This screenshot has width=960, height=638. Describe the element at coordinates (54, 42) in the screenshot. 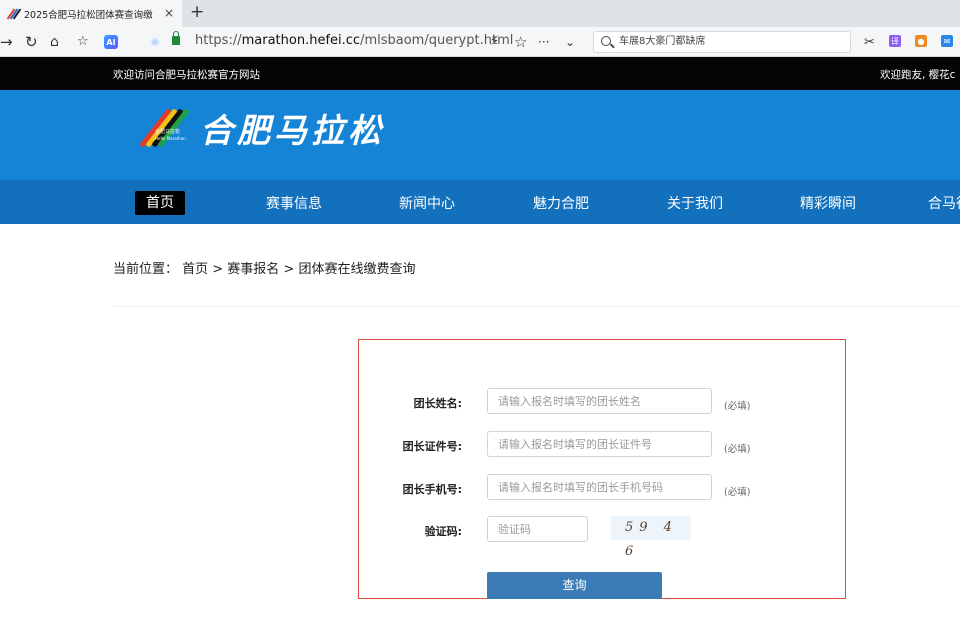

I see `home-icon: ⌂` at that location.